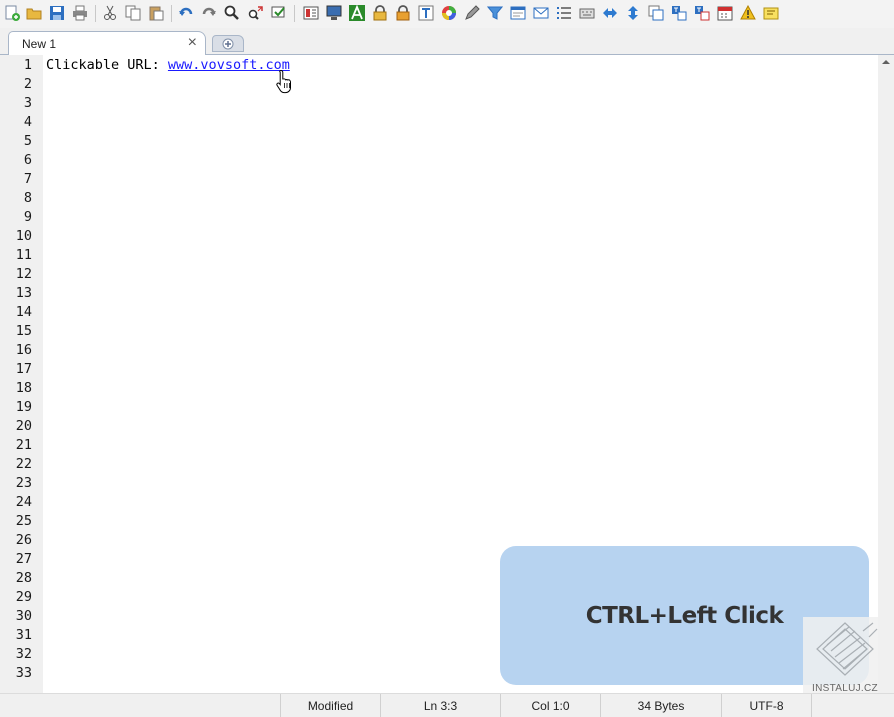 The height and width of the screenshot is (717, 894). I want to click on line-number: 3, so click(27, 103).